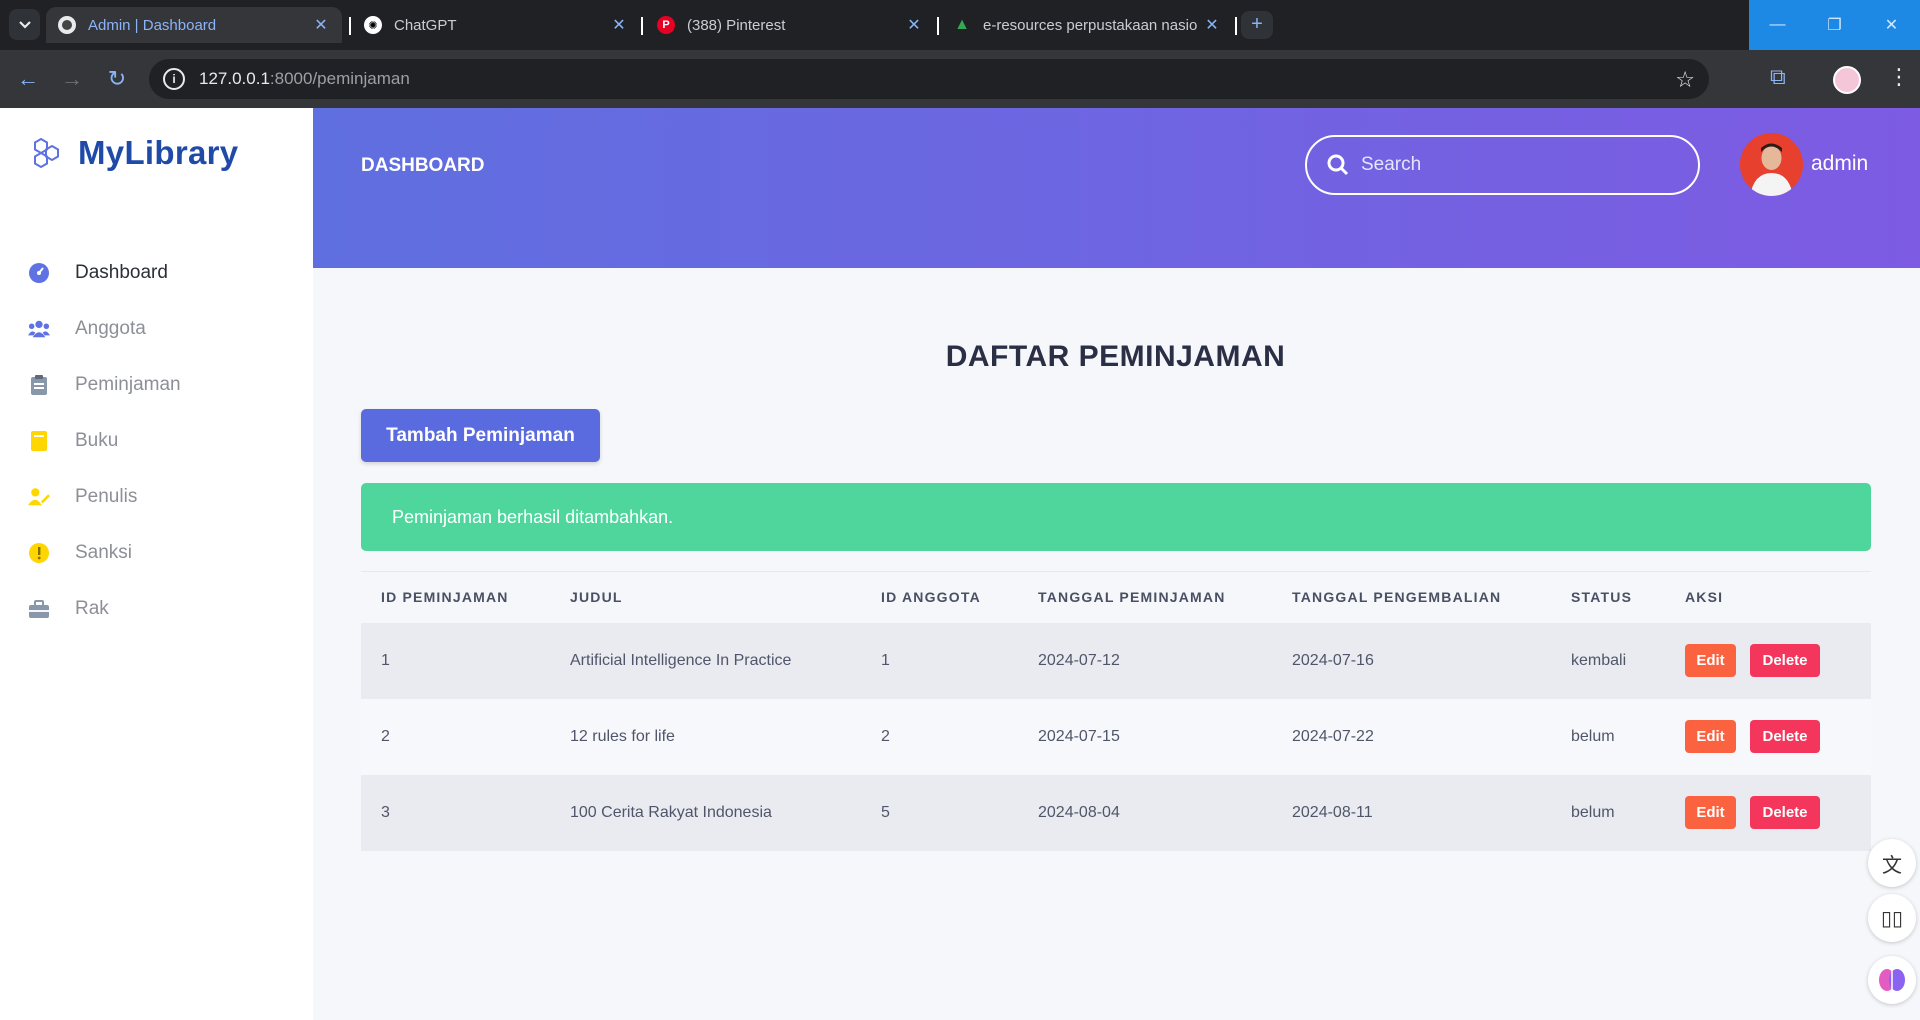  What do you see at coordinates (1411, 812) in the screenshot?
I see `cell-tanggal-pengembalian: 2024-08-11` at bounding box center [1411, 812].